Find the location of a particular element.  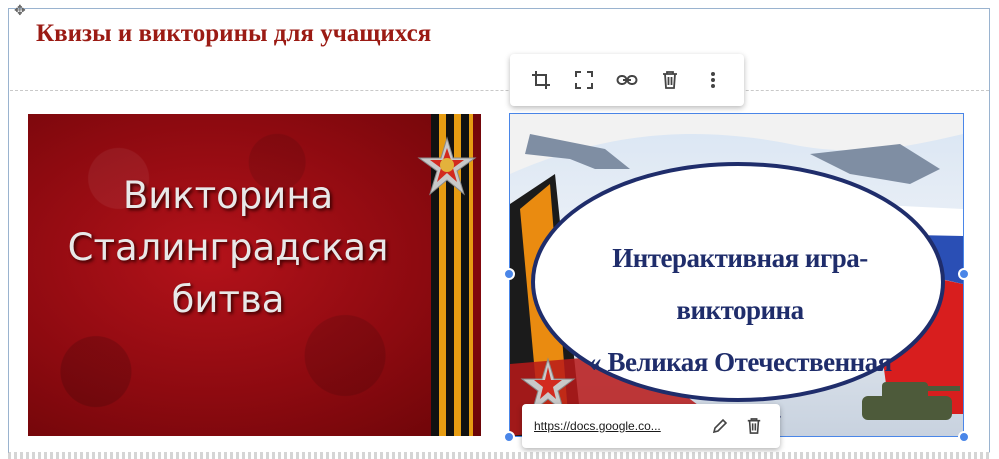

image-toolbar is located at coordinates (627, 80).